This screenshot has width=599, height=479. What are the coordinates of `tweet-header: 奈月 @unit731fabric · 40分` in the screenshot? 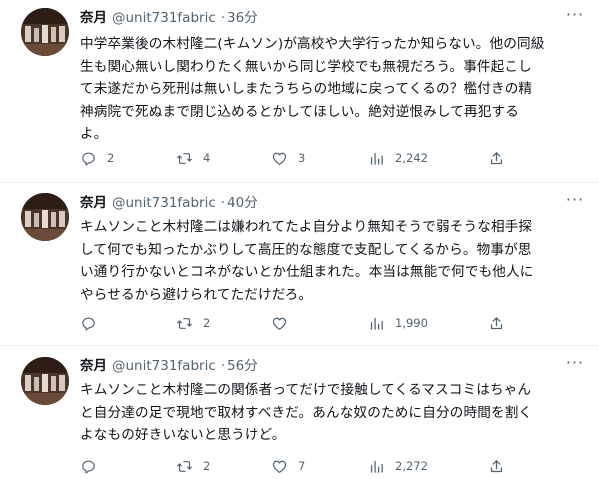 It's located at (169, 203).